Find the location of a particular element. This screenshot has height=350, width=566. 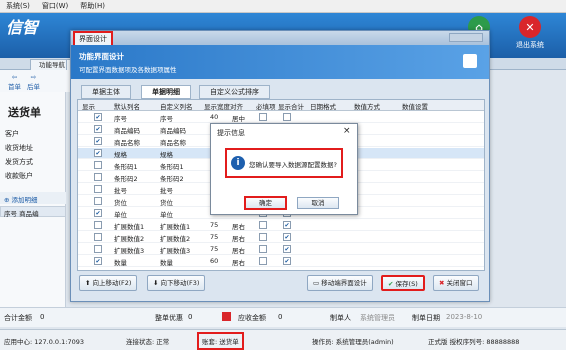

sum-checkbox is located at coordinates (287, 117).